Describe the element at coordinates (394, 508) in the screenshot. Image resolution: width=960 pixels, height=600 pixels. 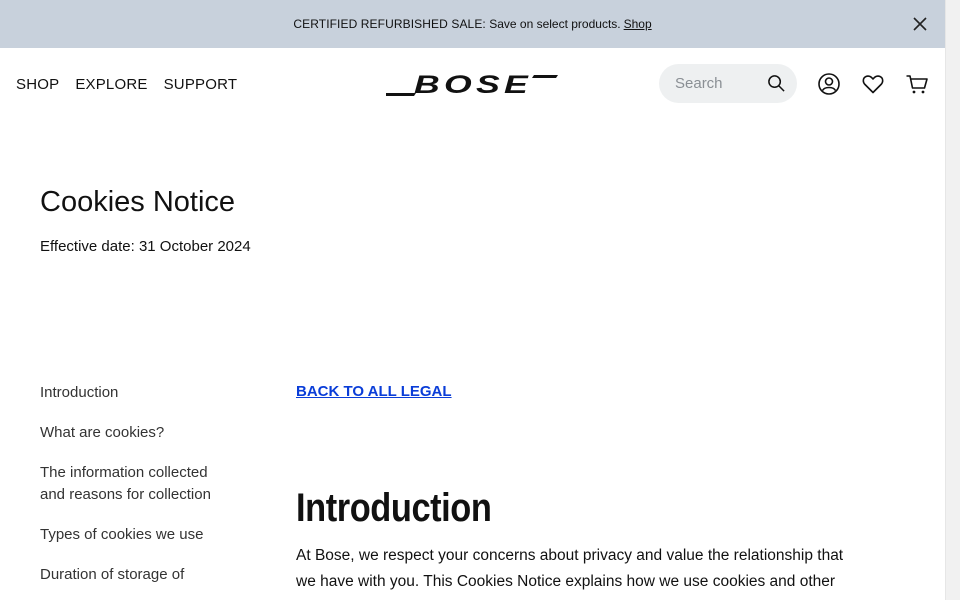
I see `section-title-introduction: Introduction` at that location.